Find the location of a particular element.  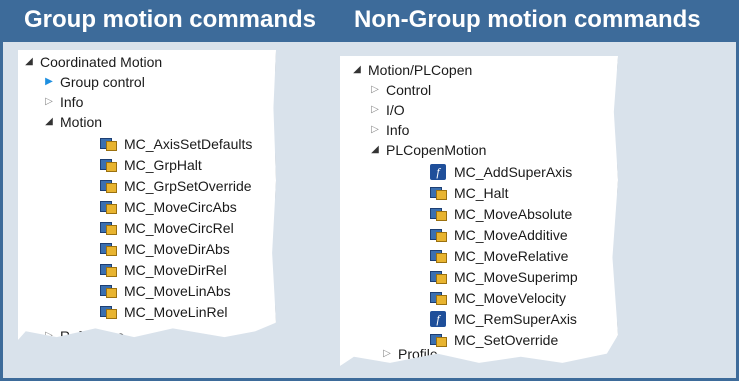

tree-node-io: ▷ I/O is located at coordinates (386, 110).